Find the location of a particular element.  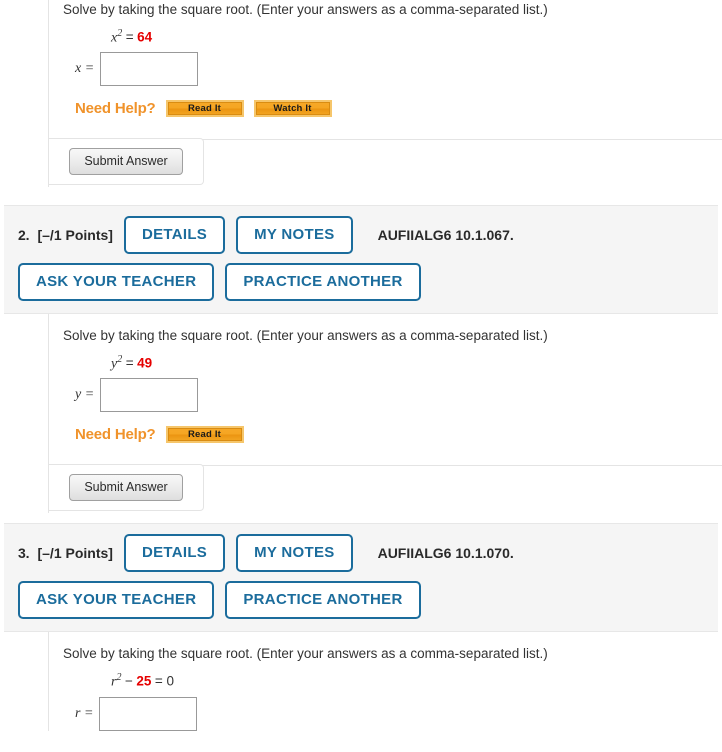

need-help-row: Need Help? Read It Watch It is located at coordinates (398, 109).